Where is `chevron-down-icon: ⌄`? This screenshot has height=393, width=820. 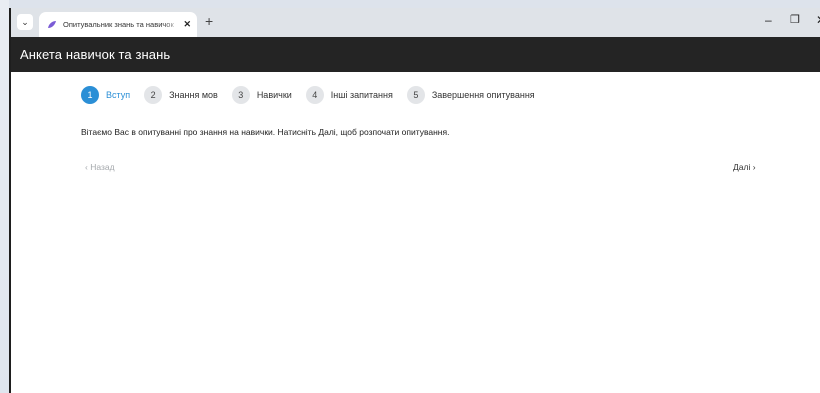 chevron-down-icon: ⌄ is located at coordinates (25, 21).